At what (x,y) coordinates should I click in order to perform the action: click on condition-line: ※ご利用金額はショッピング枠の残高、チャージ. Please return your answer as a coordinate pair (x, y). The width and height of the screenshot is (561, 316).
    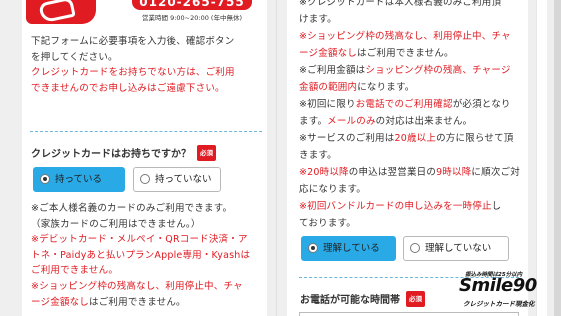
    Looking at the image, I should click on (412, 70).